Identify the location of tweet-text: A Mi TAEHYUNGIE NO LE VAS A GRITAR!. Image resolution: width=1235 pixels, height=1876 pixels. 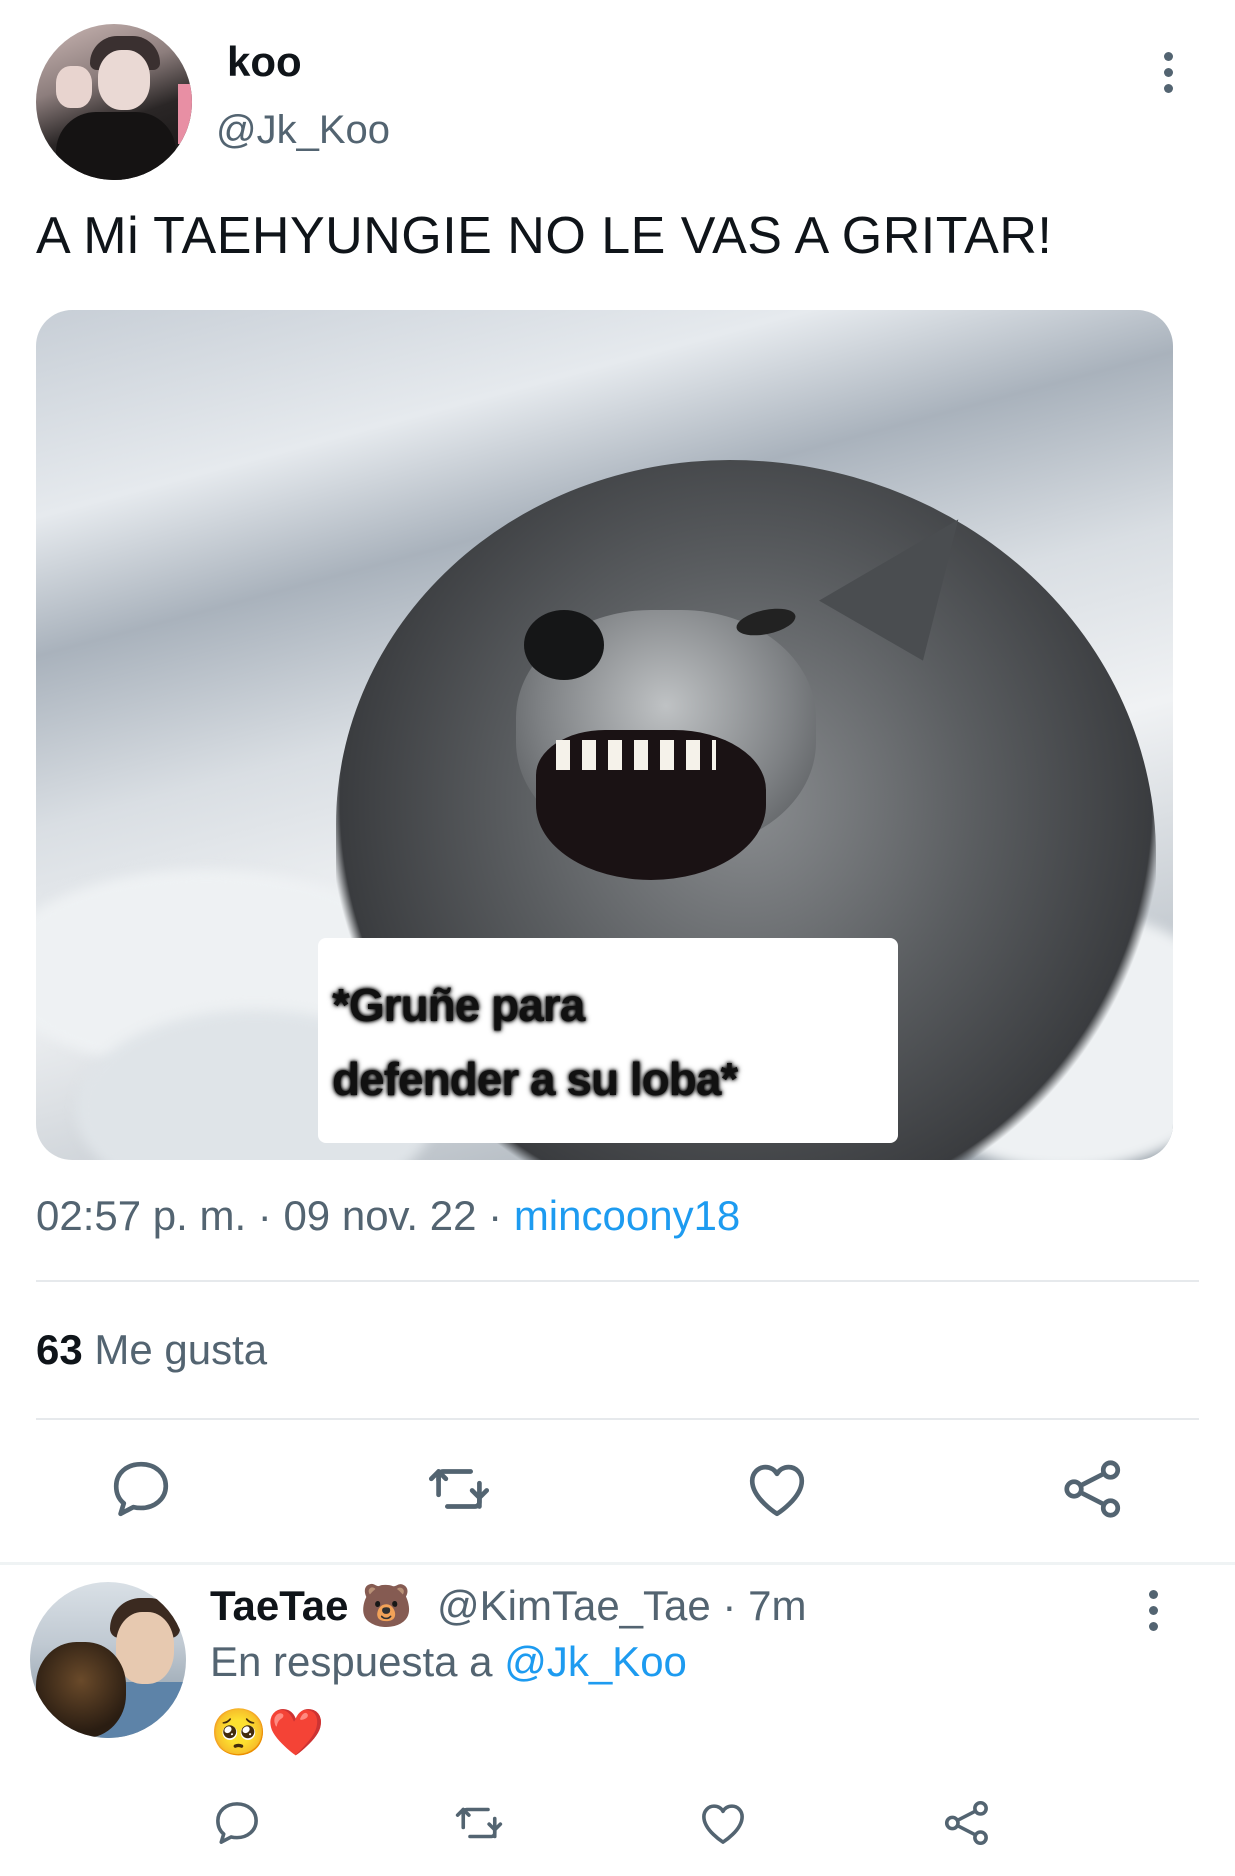
(544, 236).